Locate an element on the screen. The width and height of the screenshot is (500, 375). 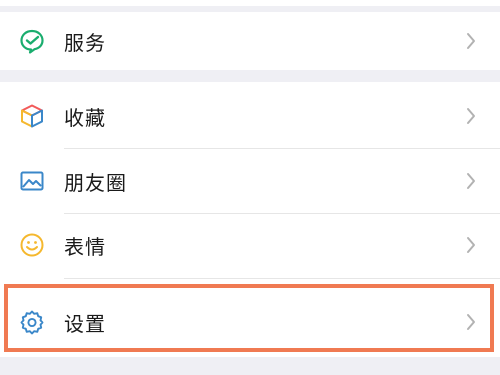
divider is located at coordinates (282, 278).